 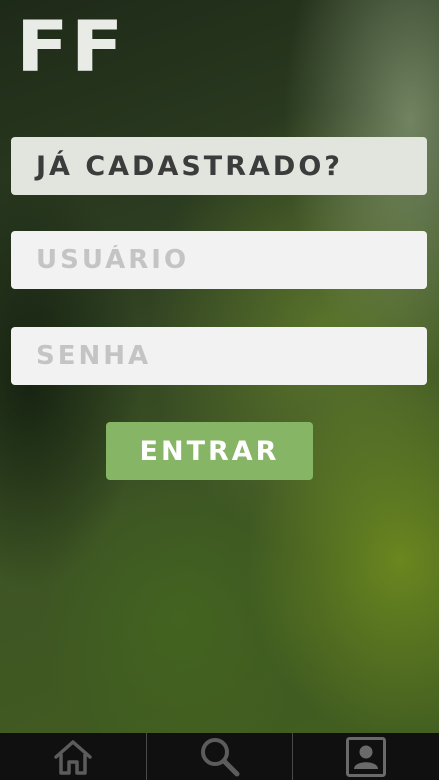 I want to click on profile-icon, so click(x=366, y=756).